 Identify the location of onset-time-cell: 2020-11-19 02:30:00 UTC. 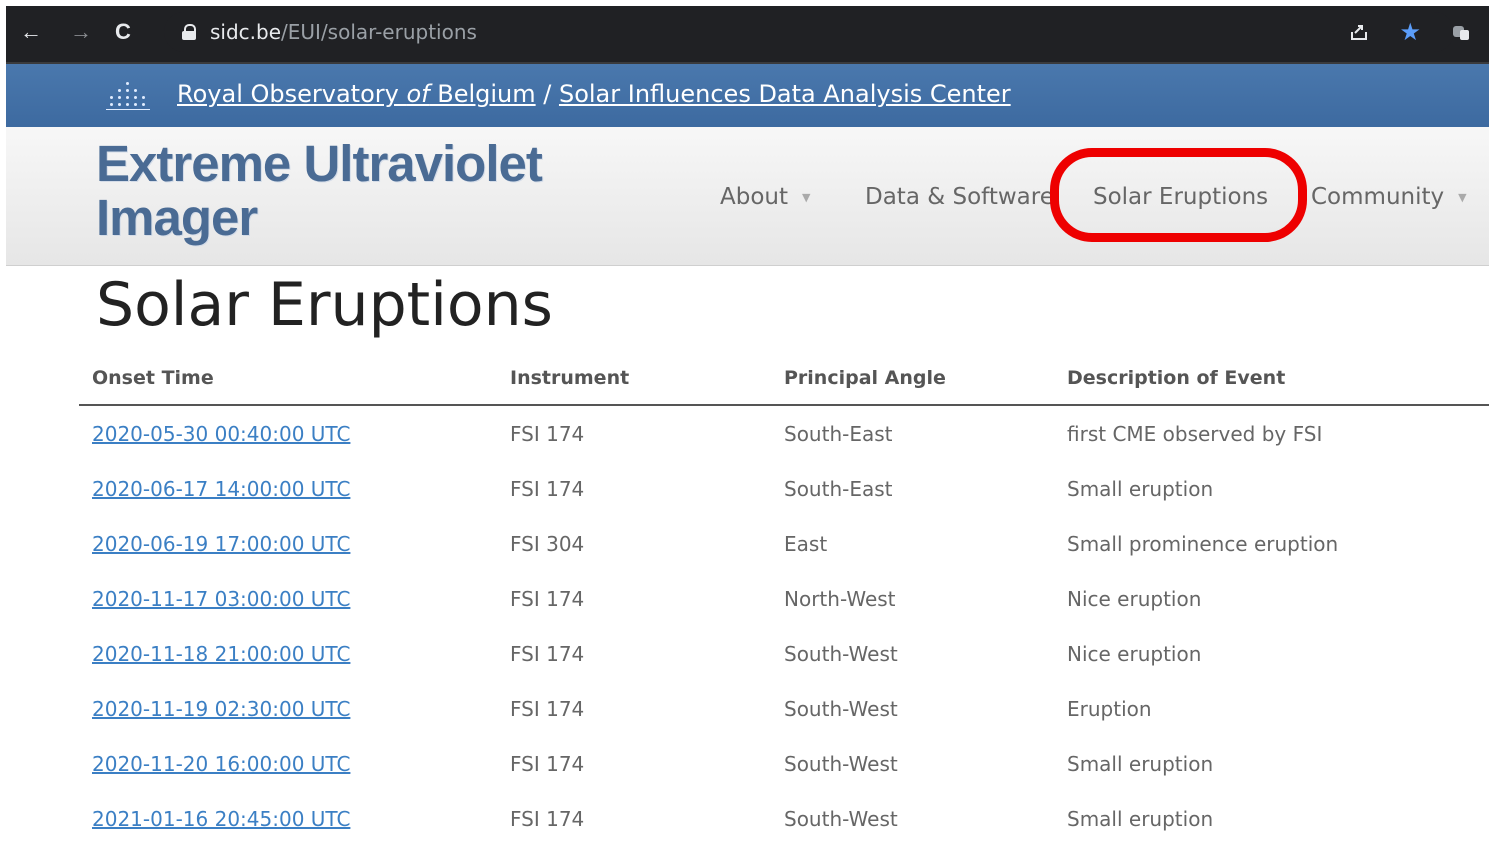
(288, 708).